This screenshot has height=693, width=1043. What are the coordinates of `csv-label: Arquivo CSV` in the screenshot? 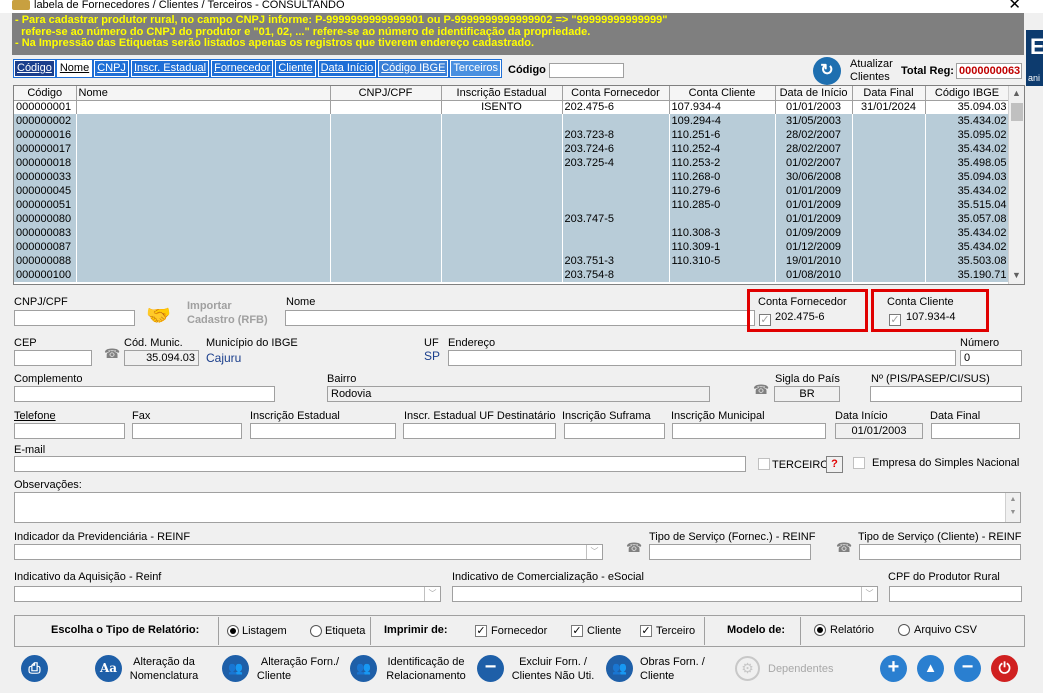 It's located at (945, 630).